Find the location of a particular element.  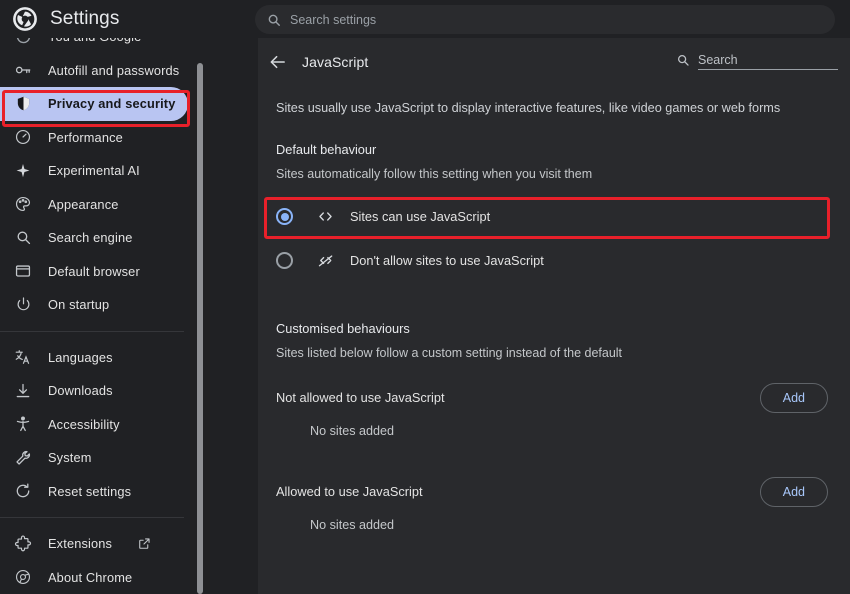

page-title: JavaScript is located at coordinates (335, 62).